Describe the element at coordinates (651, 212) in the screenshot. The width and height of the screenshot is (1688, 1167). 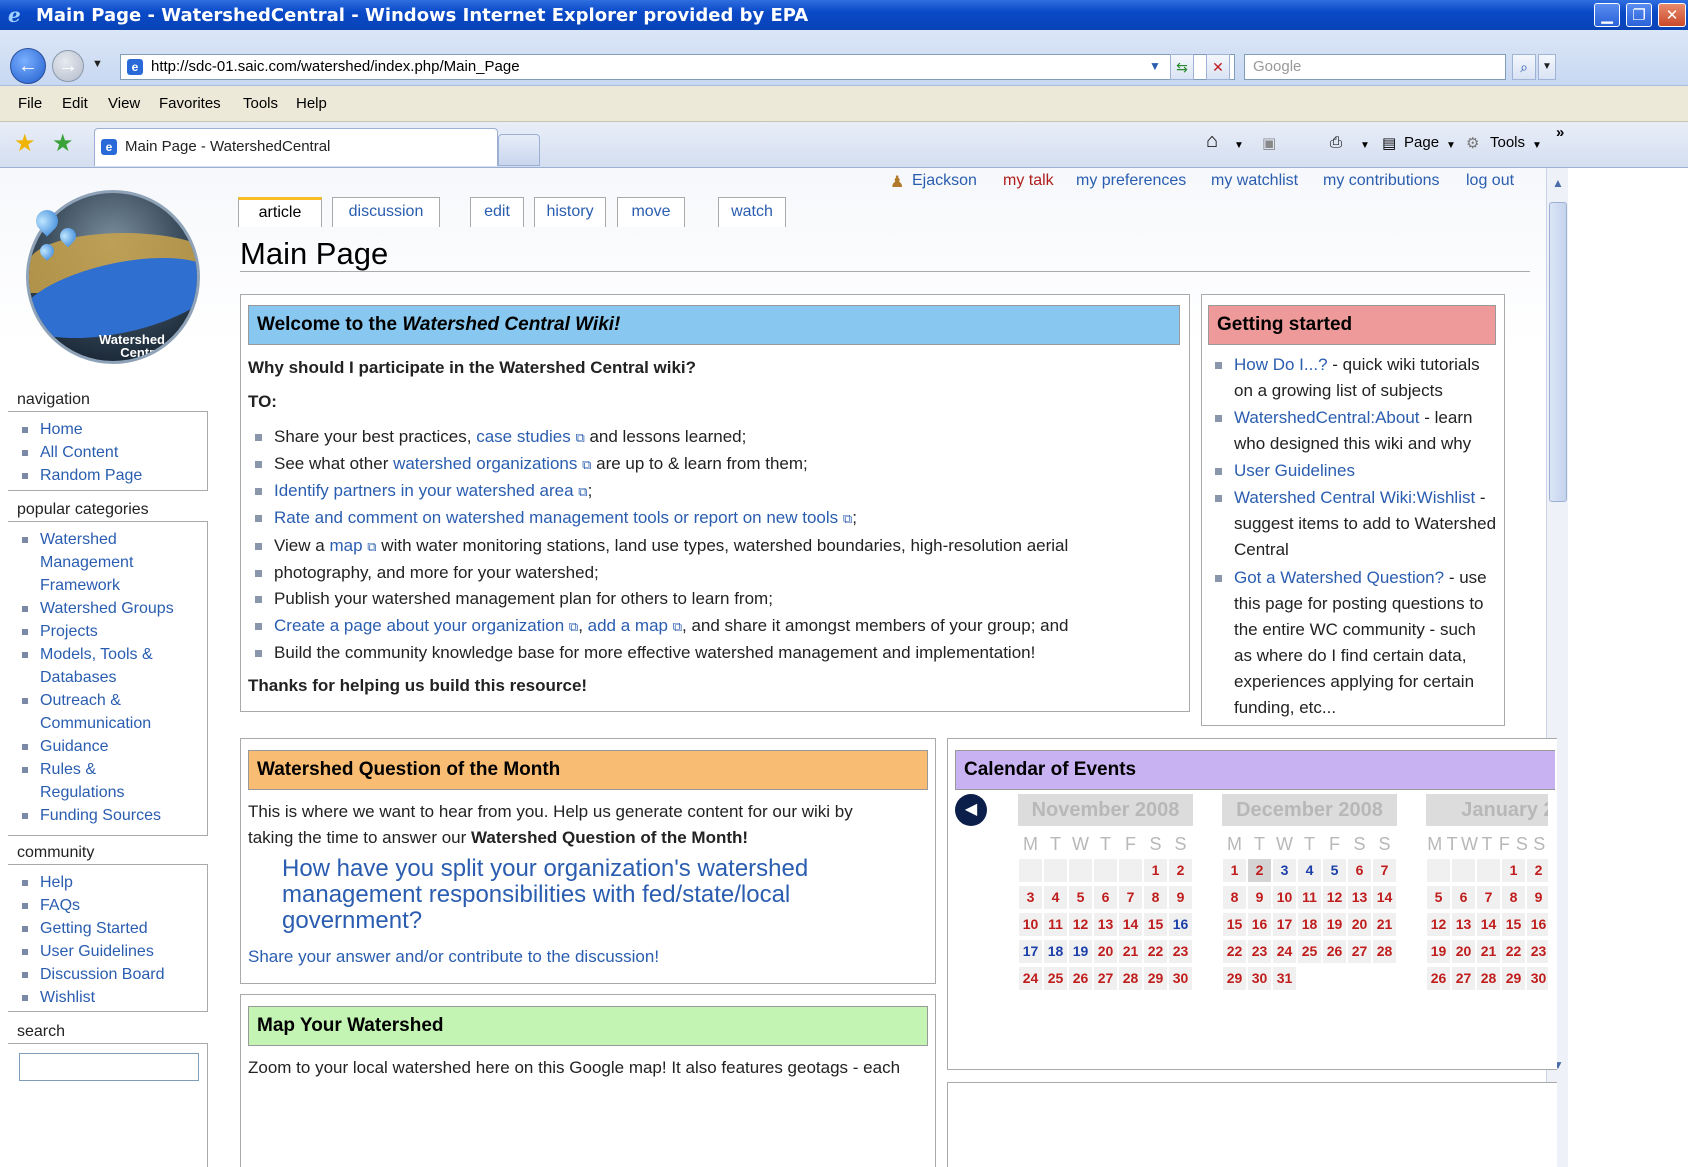
I see `tab-move: move` at that location.